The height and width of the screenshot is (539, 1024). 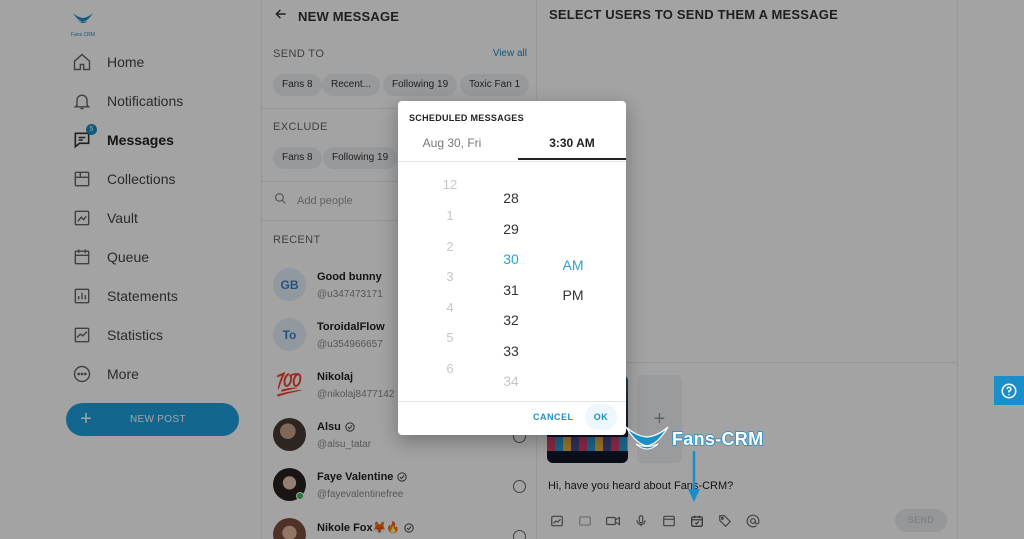 I want to click on watermark-logo-icon, so click(x=647, y=438).